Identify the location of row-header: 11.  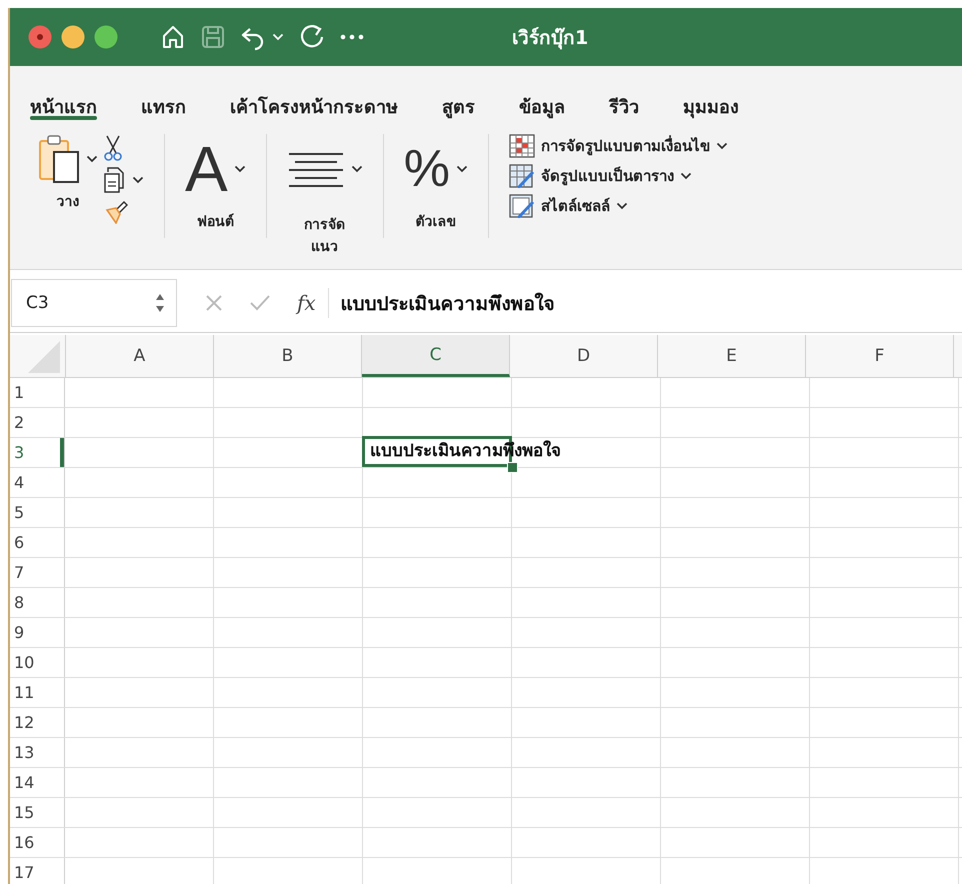
(37, 692).